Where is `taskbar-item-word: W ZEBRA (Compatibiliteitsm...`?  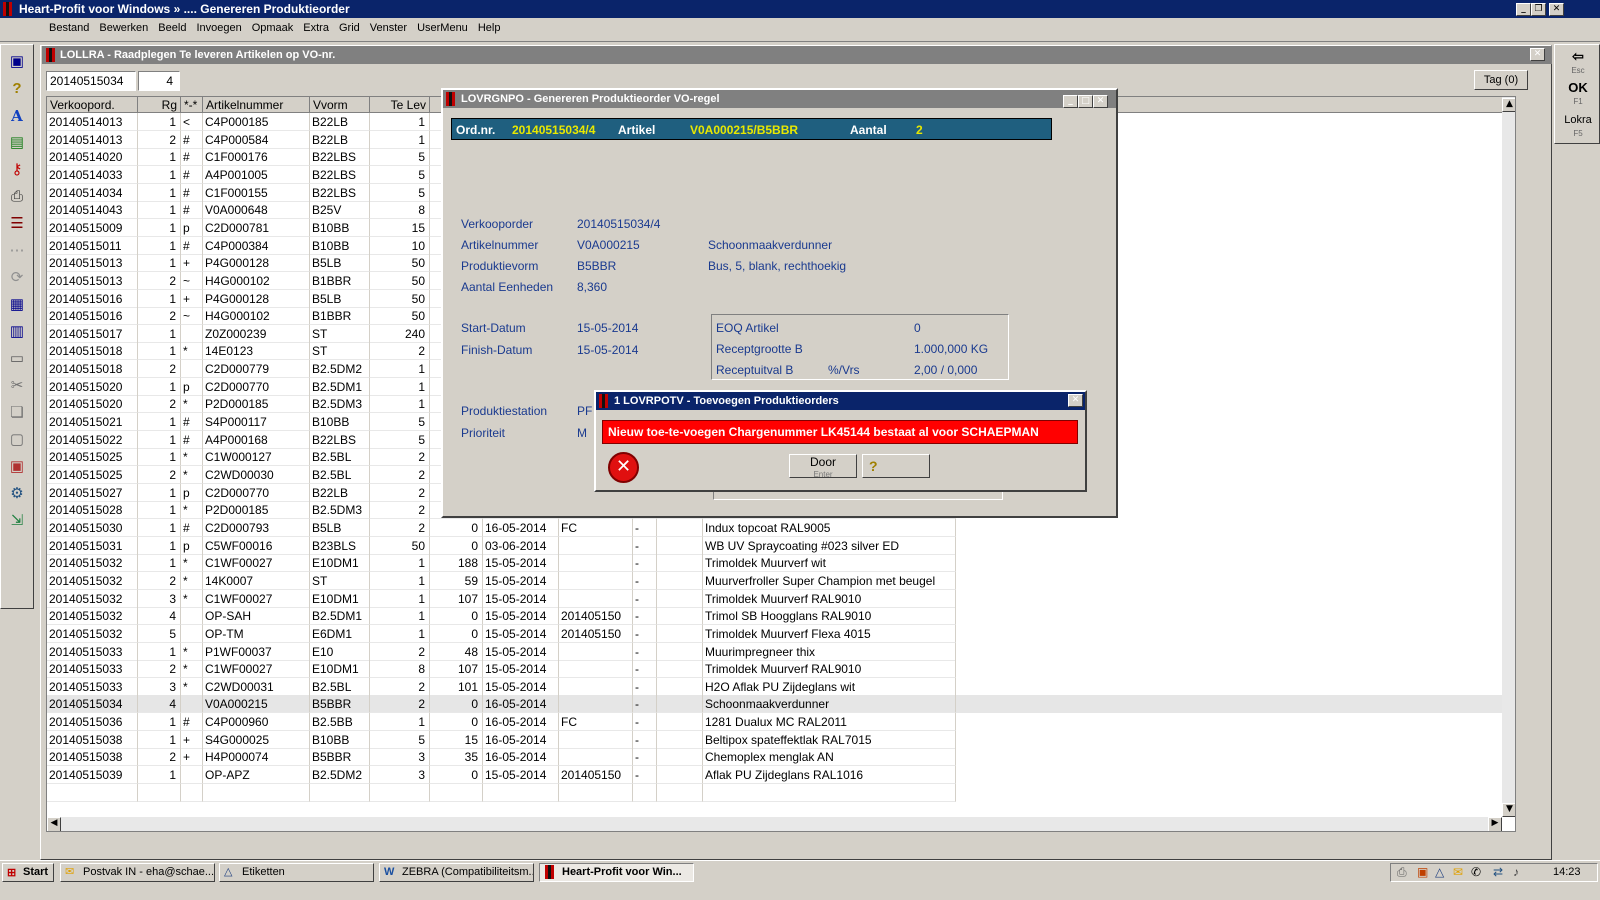 taskbar-item-word: W ZEBRA (Compatibiliteitsm... is located at coordinates (456, 872).